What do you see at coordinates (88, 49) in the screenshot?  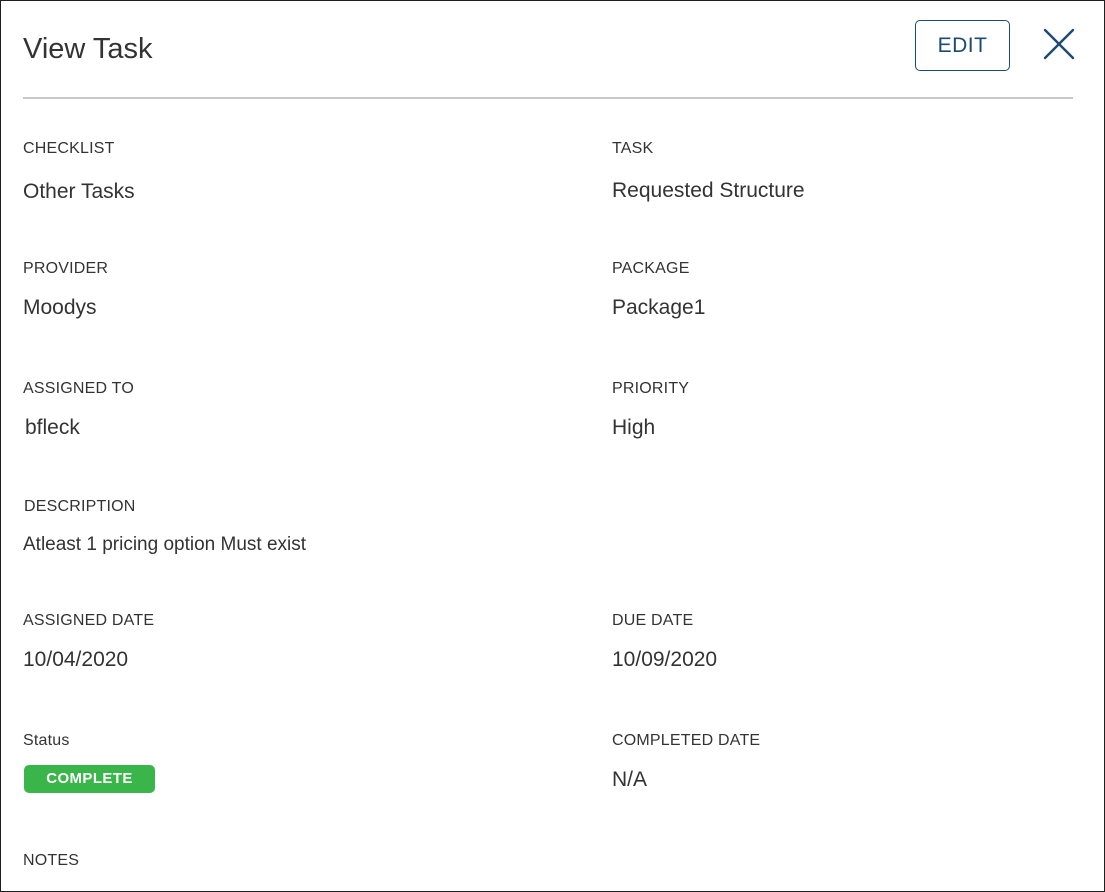 I see `page-title: View Task` at bounding box center [88, 49].